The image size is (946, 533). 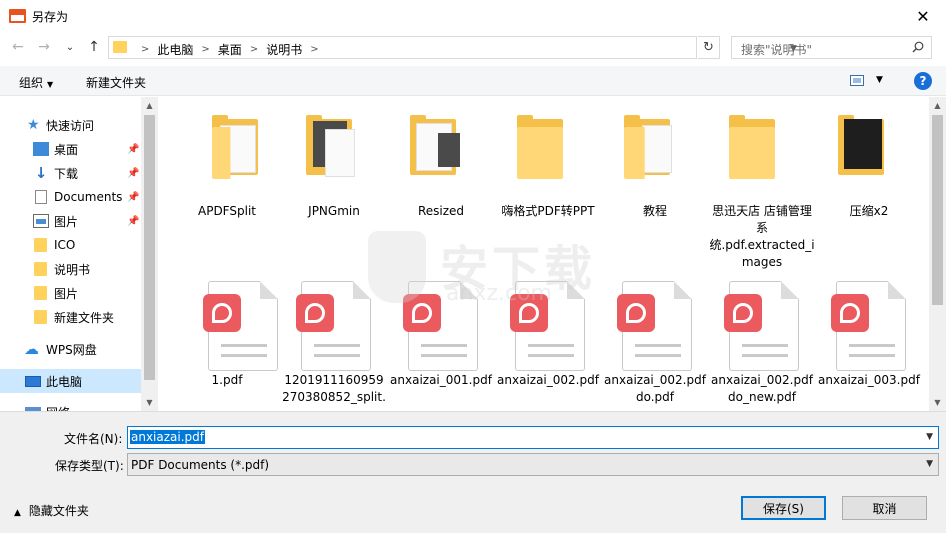 What do you see at coordinates (869, 211) in the screenshot?
I see `folder-name: 压缩x2` at bounding box center [869, 211].